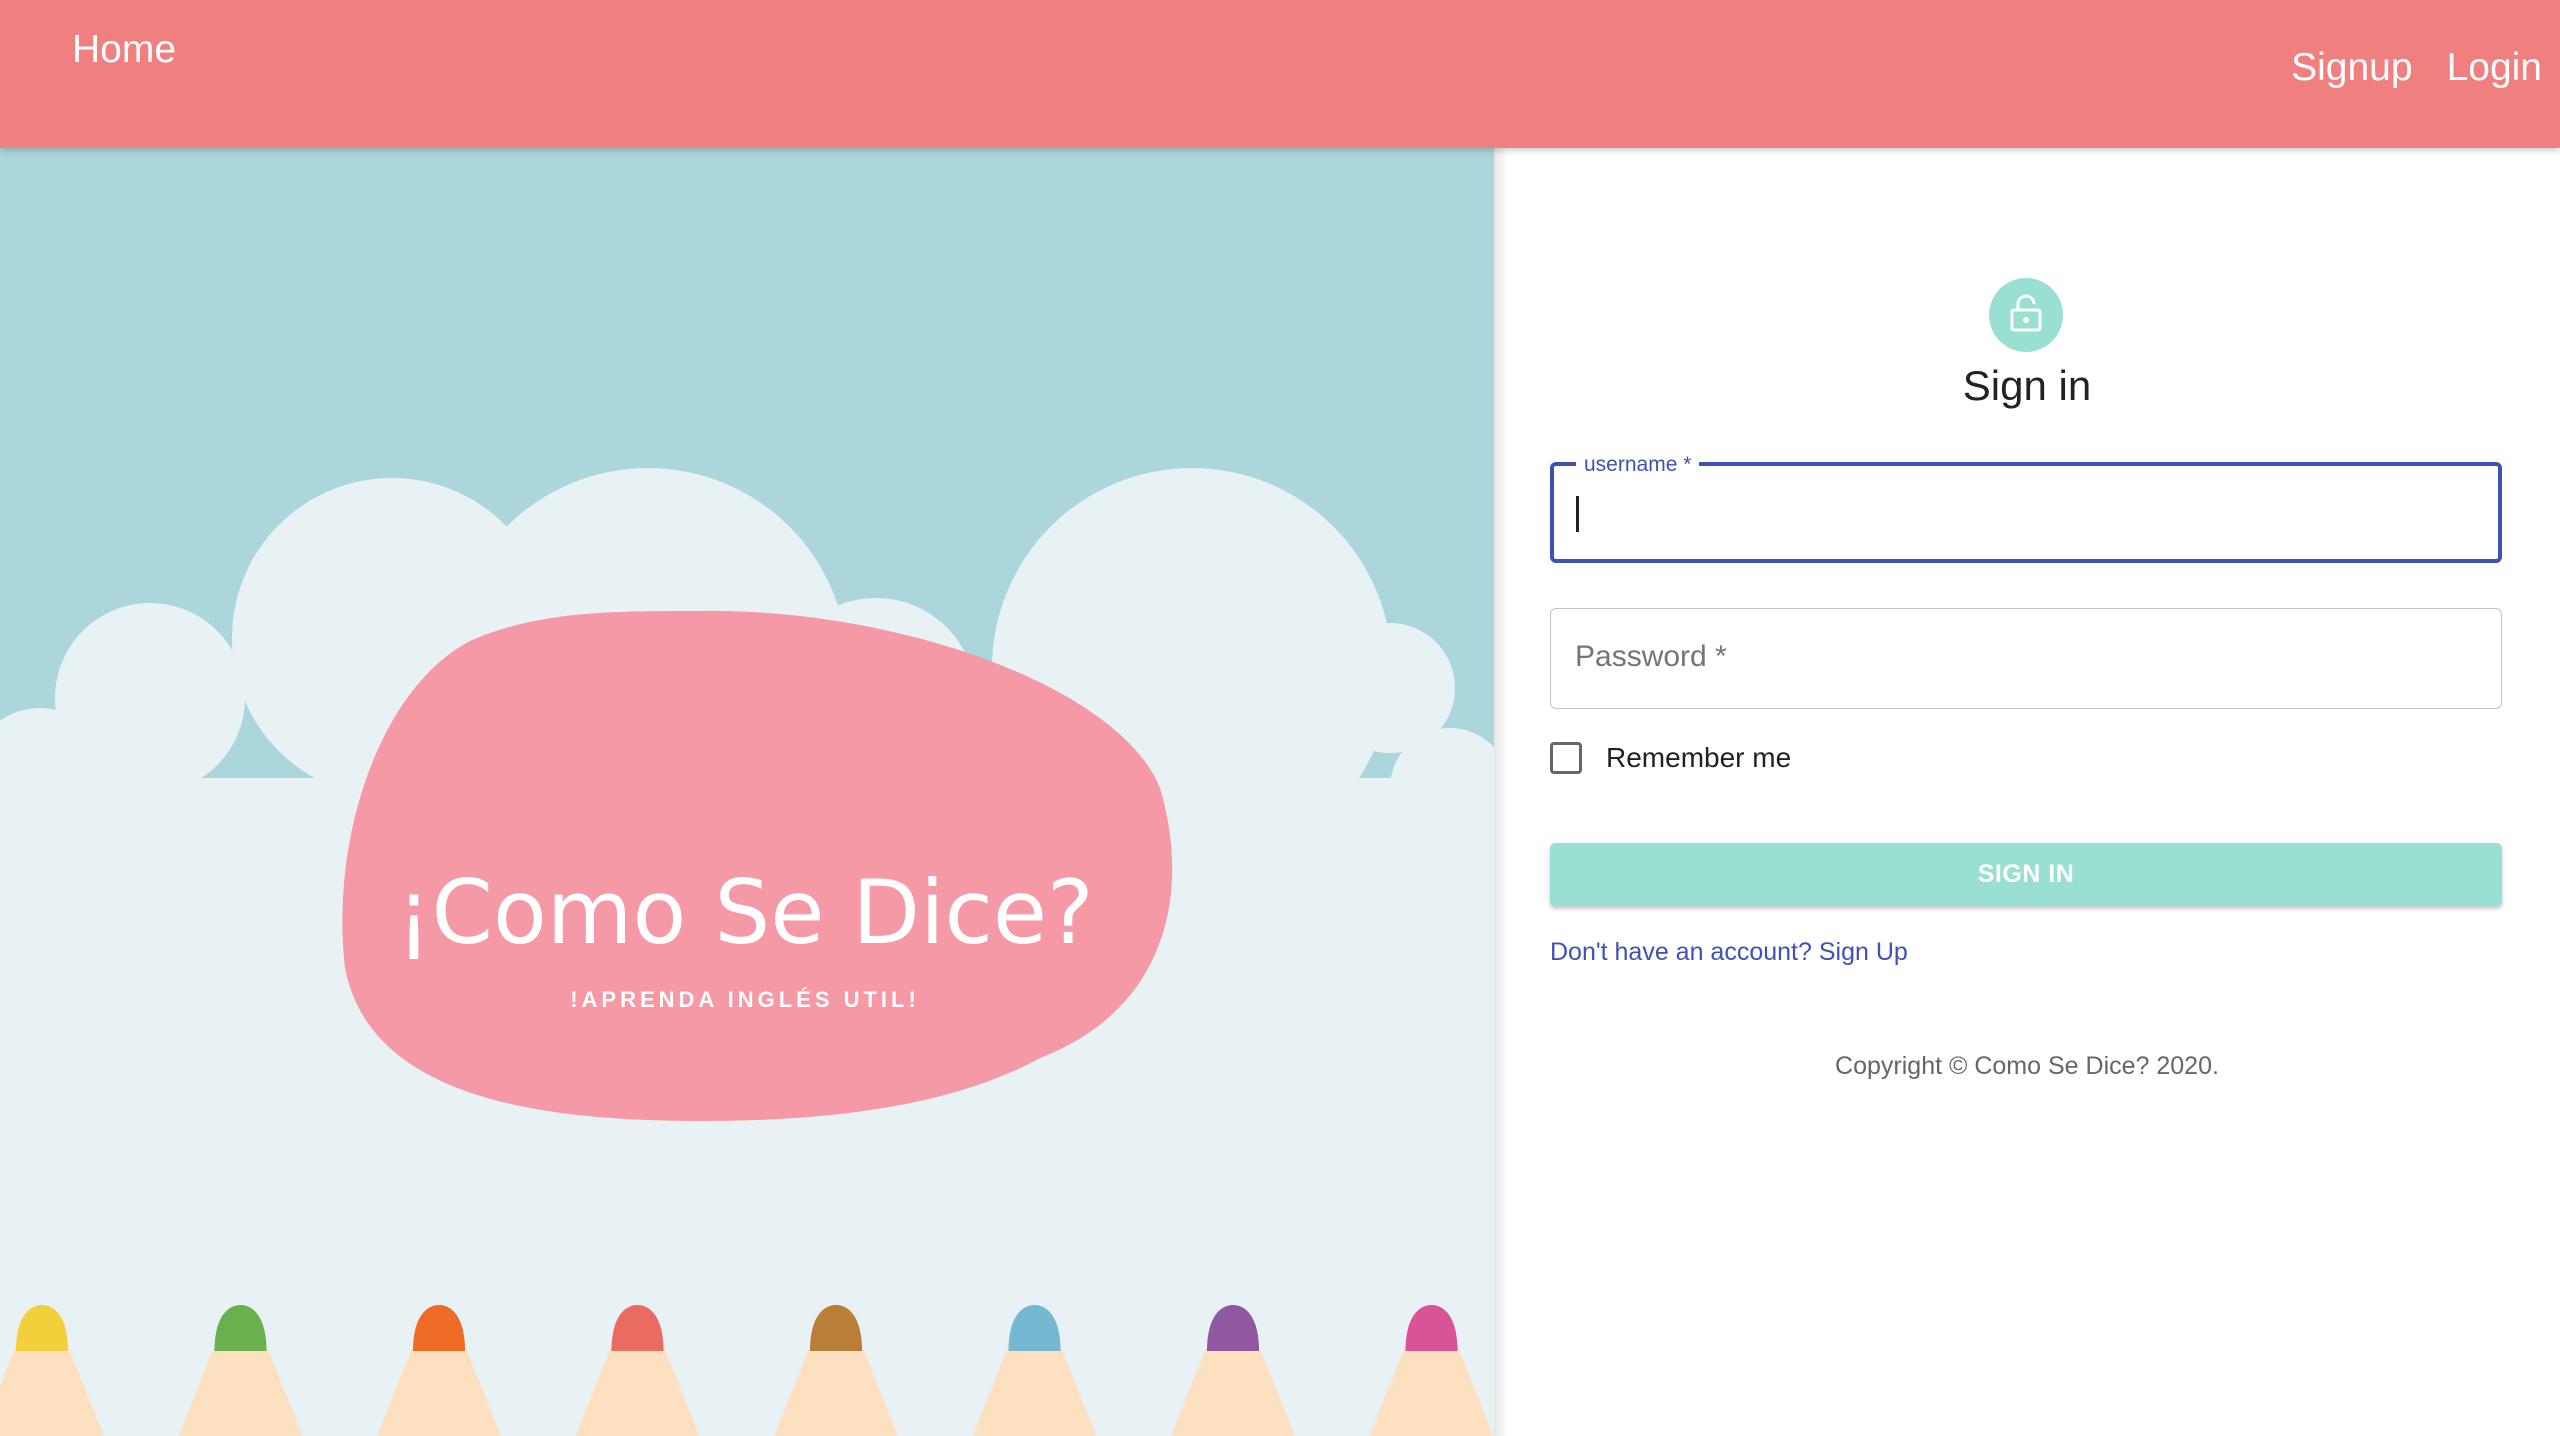 The image size is (2560, 1436). What do you see at coordinates (2026, 874) in the screenshot?
I see `sign-in-button: SIGN IN` at bounding box center [2026, 874].